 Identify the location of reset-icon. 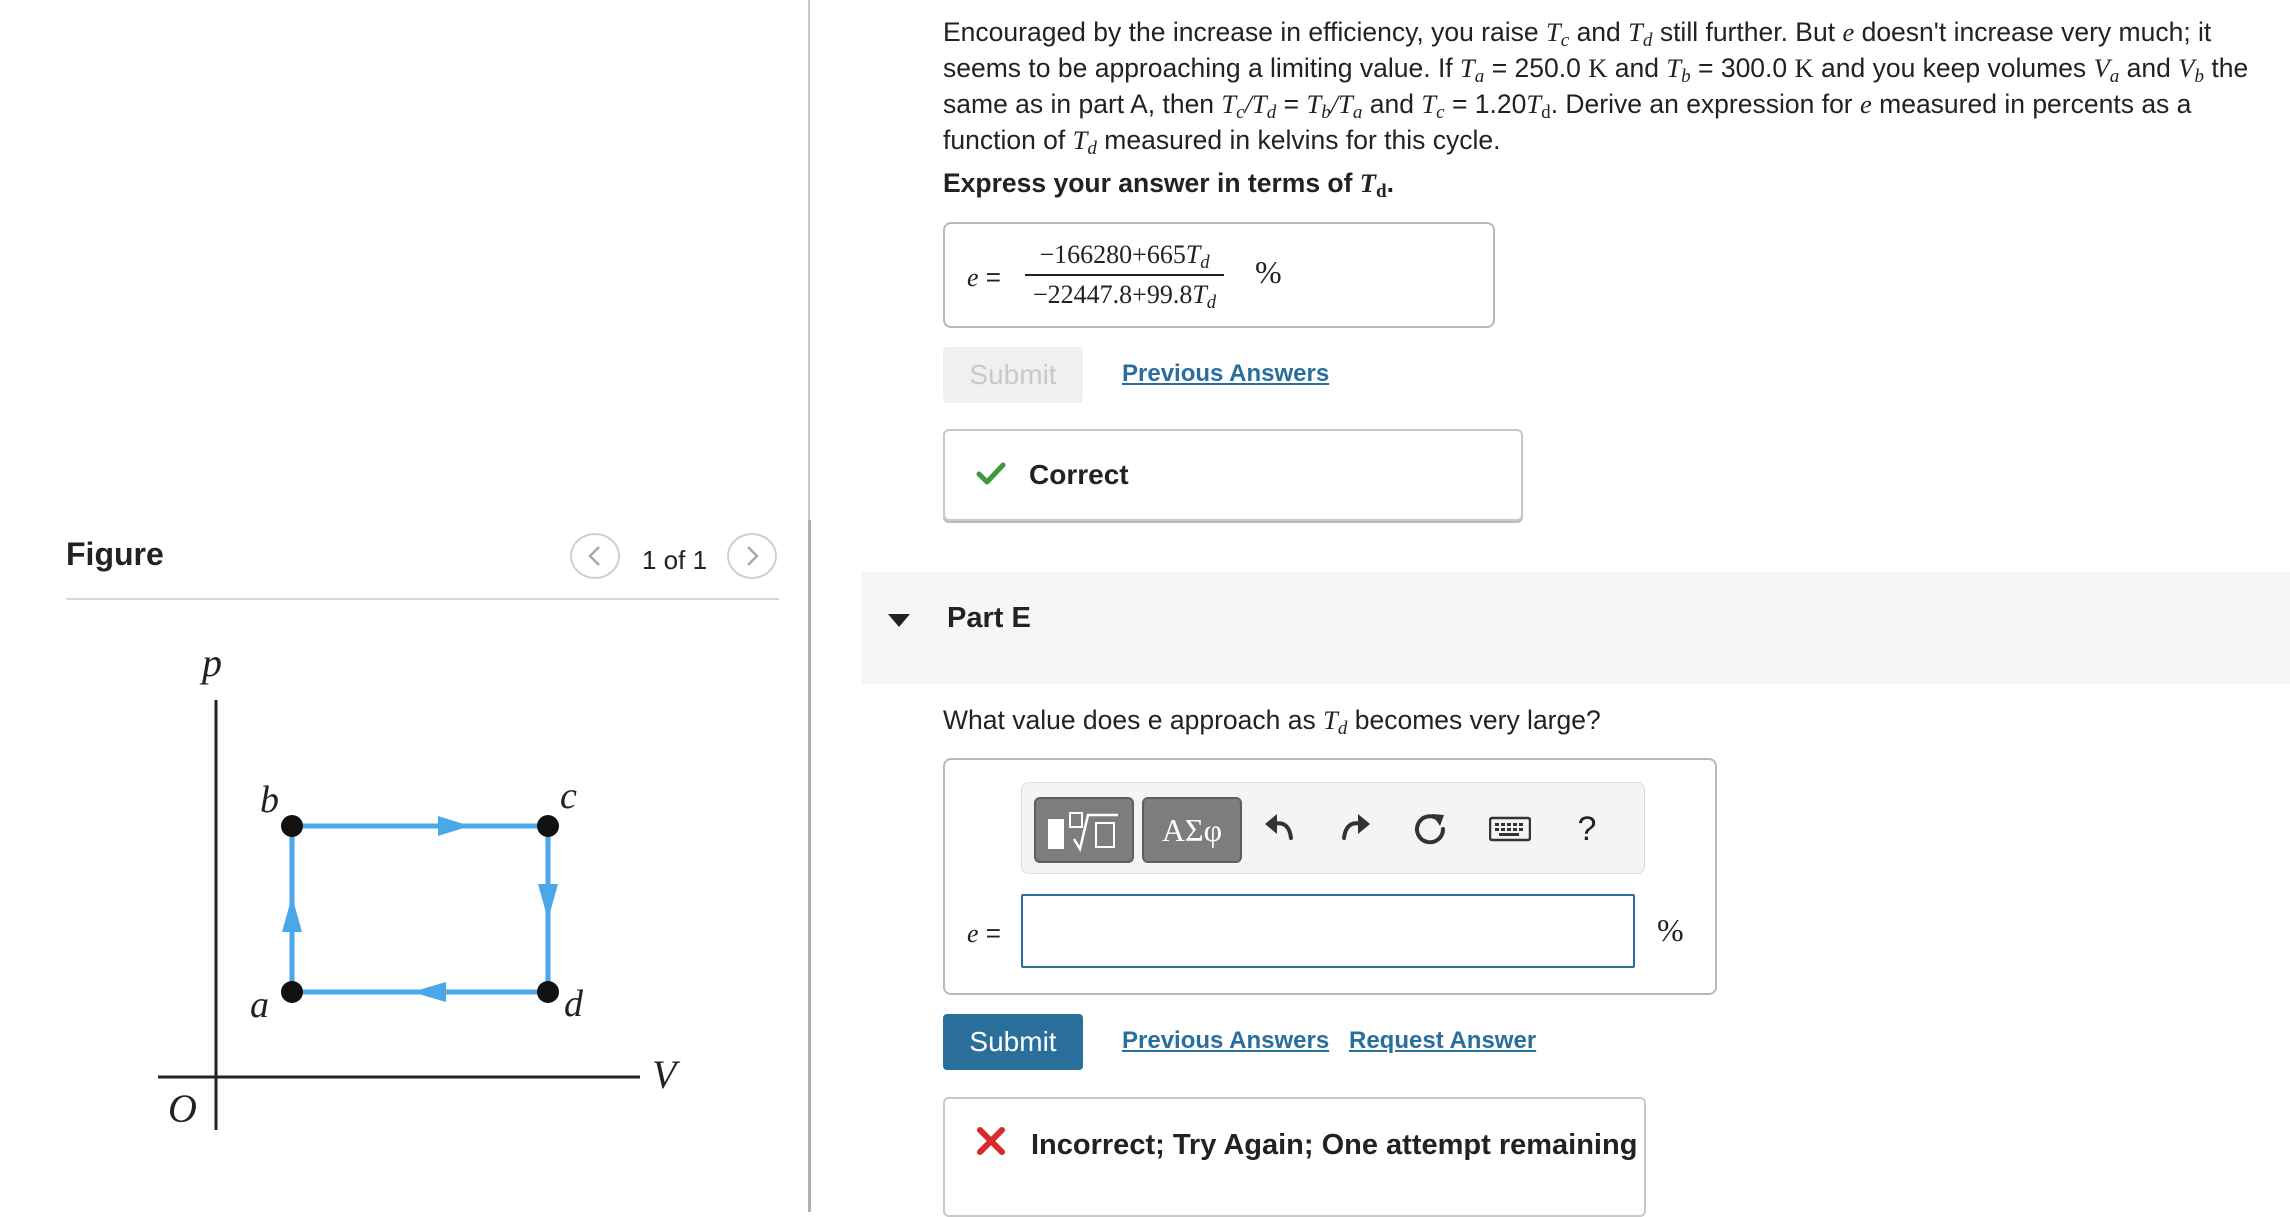
(1430, 829).